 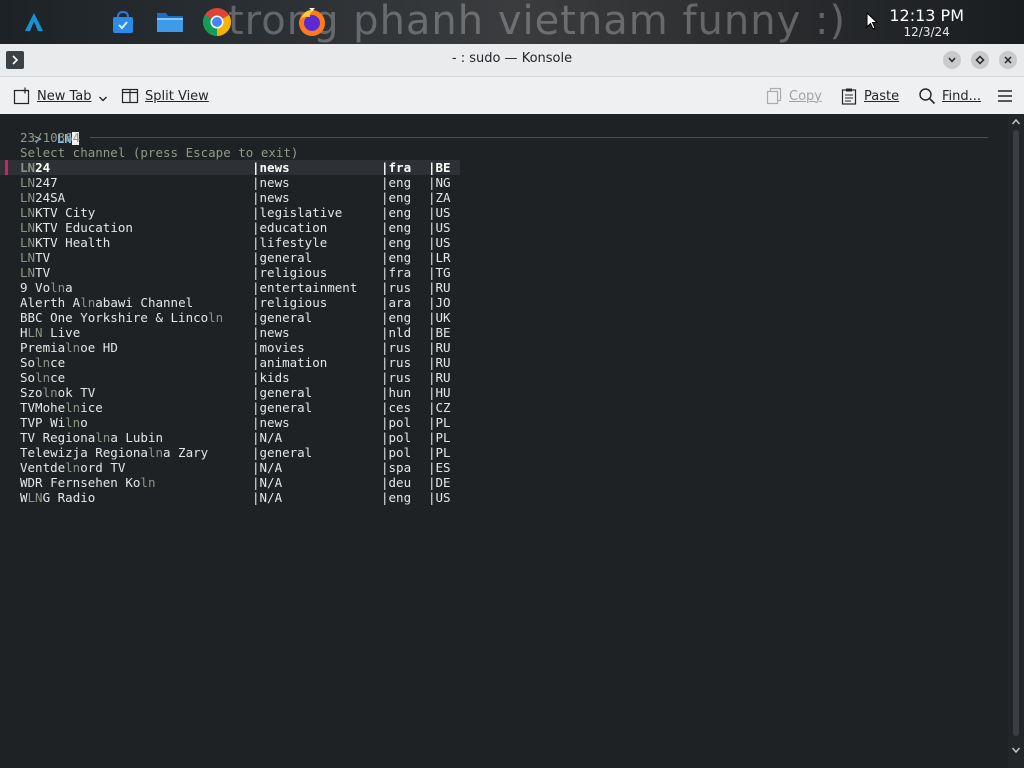 What do you see at coordinates (271, 182) in the screenshot?
I see `channel-category: |news` at bounding box center [271, 182].